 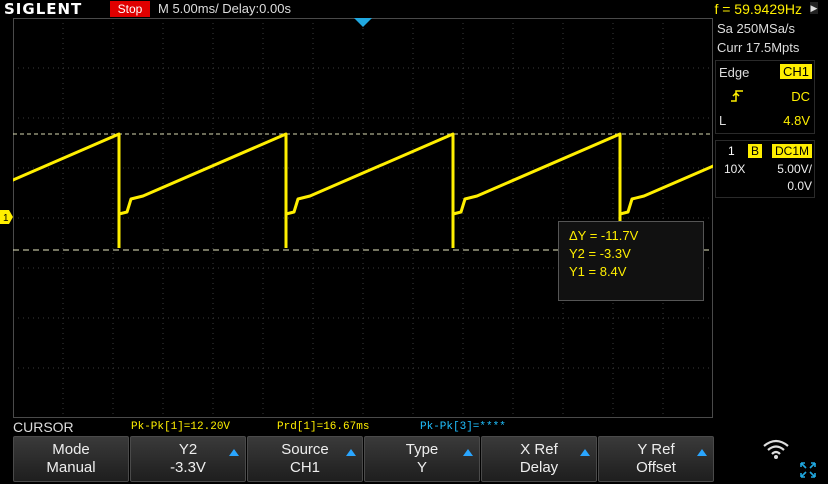 I want to click on svg-text: 1, so click(x=6, y=218).